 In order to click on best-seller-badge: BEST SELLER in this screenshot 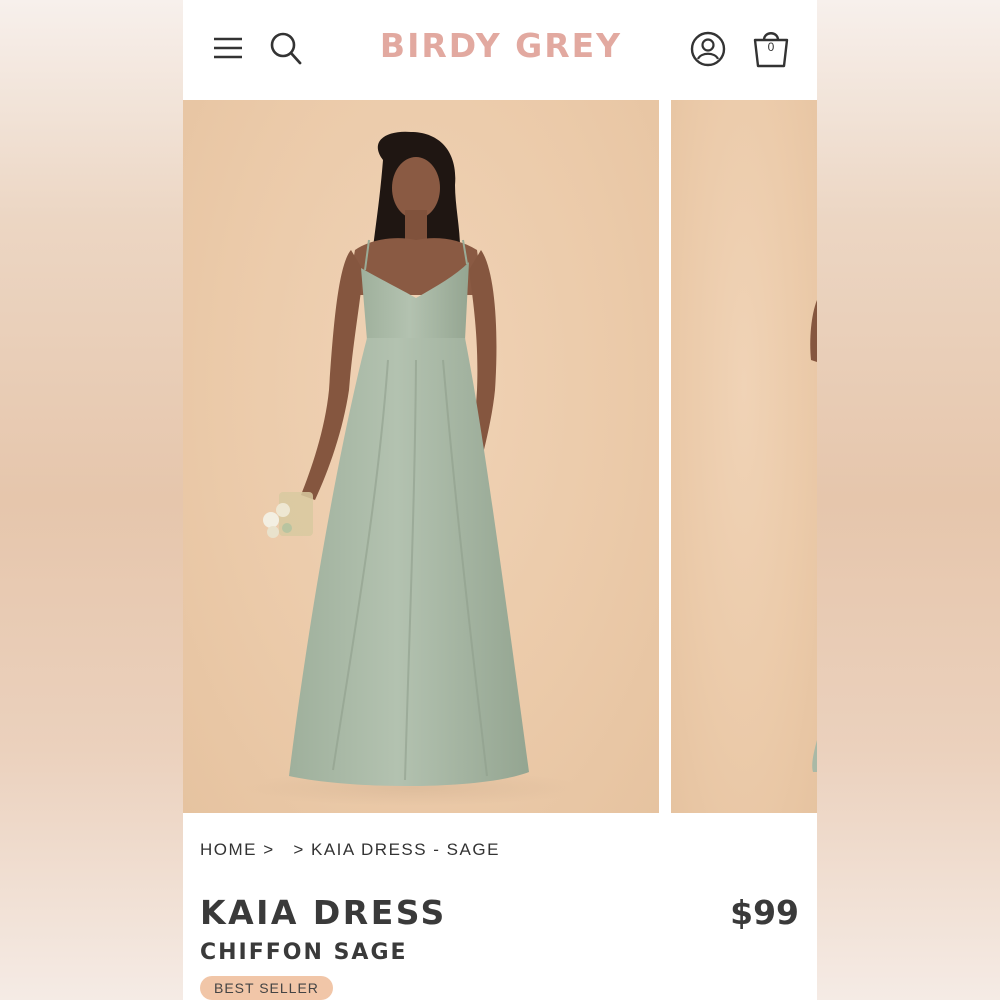, I will do `click(266, 988)`.